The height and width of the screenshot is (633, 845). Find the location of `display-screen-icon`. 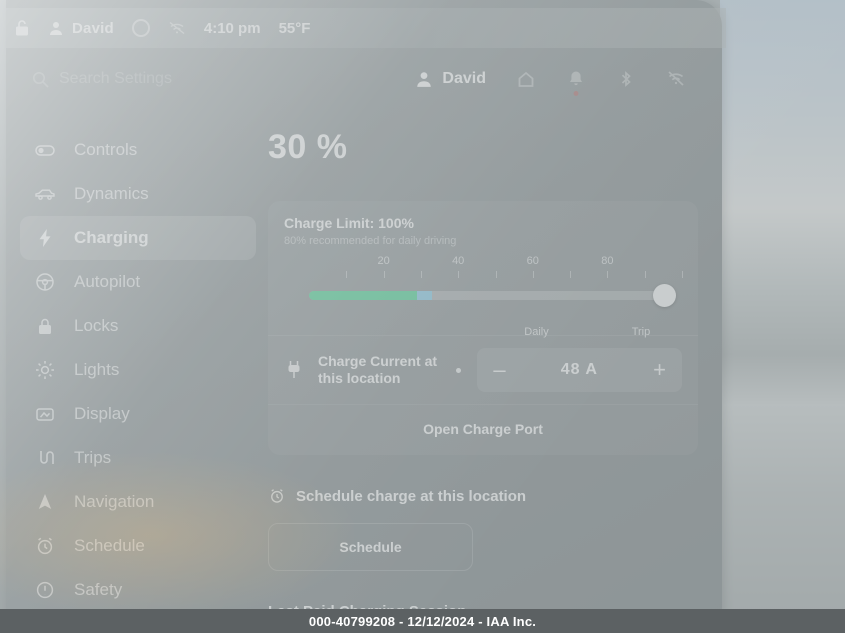

display-screen-icon is located at coordinates (45, 414).